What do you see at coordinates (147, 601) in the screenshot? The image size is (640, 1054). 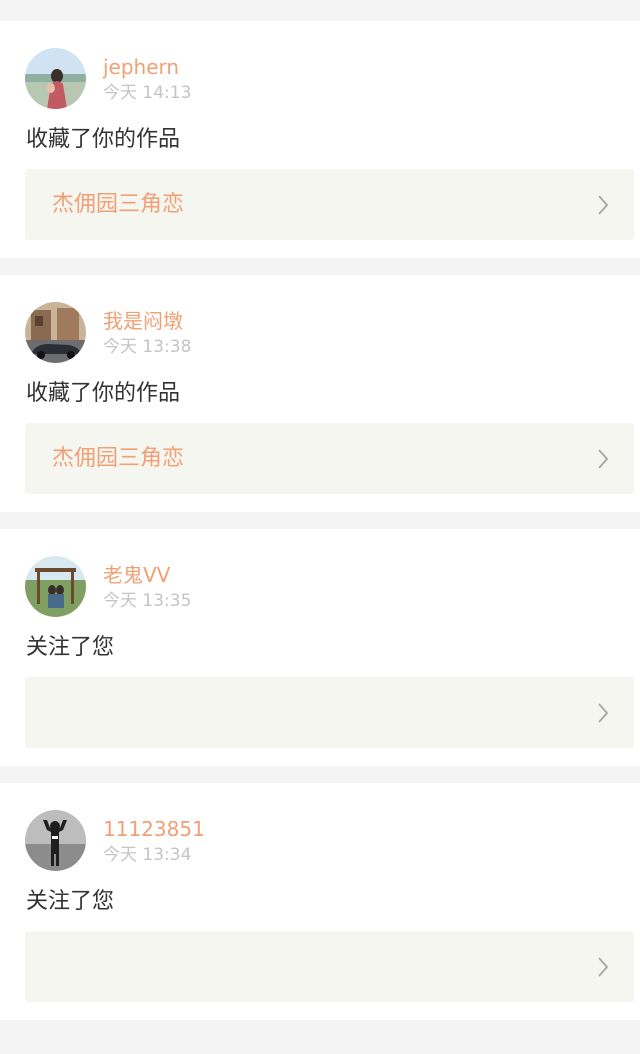 I see `timestamp: 今天 13:35` at bounding box center [147, 601].